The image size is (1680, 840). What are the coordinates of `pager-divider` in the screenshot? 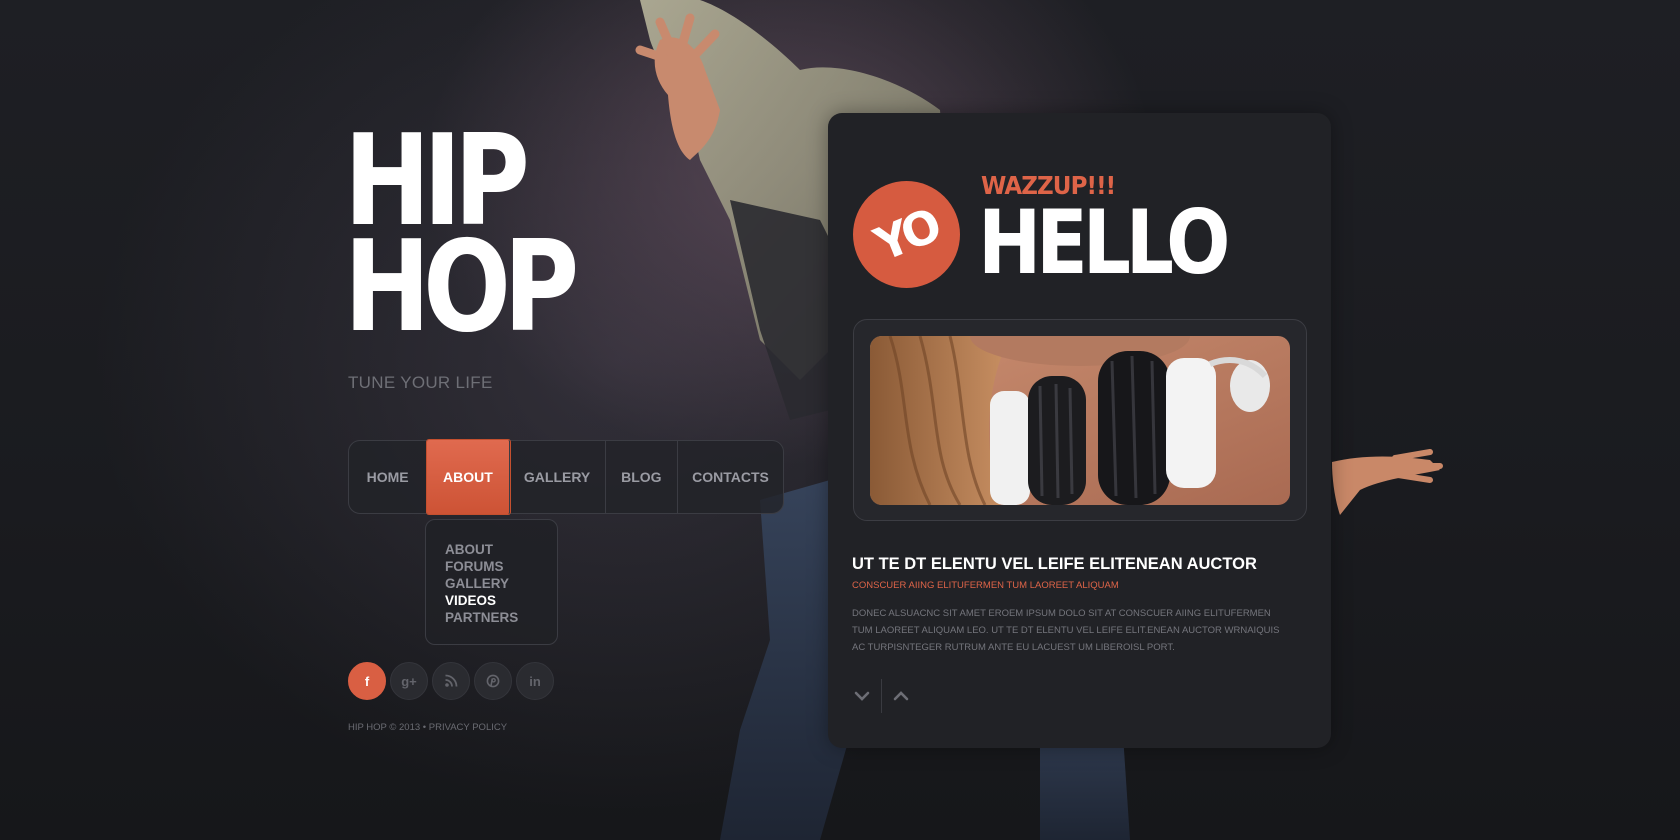 It's located at (881, 696).